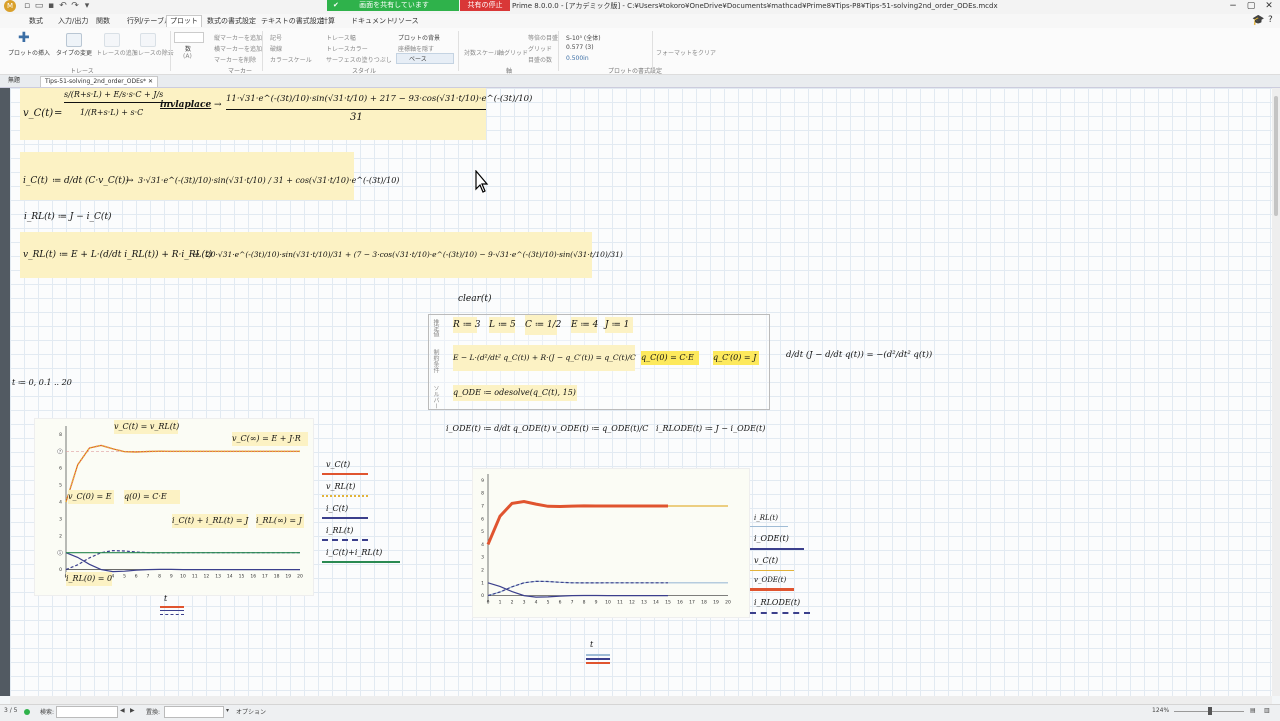 The height and width of the screenshot is (721, 1280). Describe the element at coordinates (777, 602) in the screenshot. I see `legend2-5-label: i_RLODE(t)` at that location.